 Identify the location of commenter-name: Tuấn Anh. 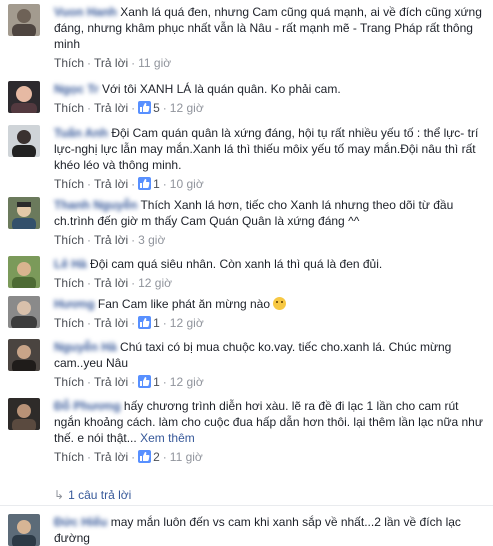
(81, 133).